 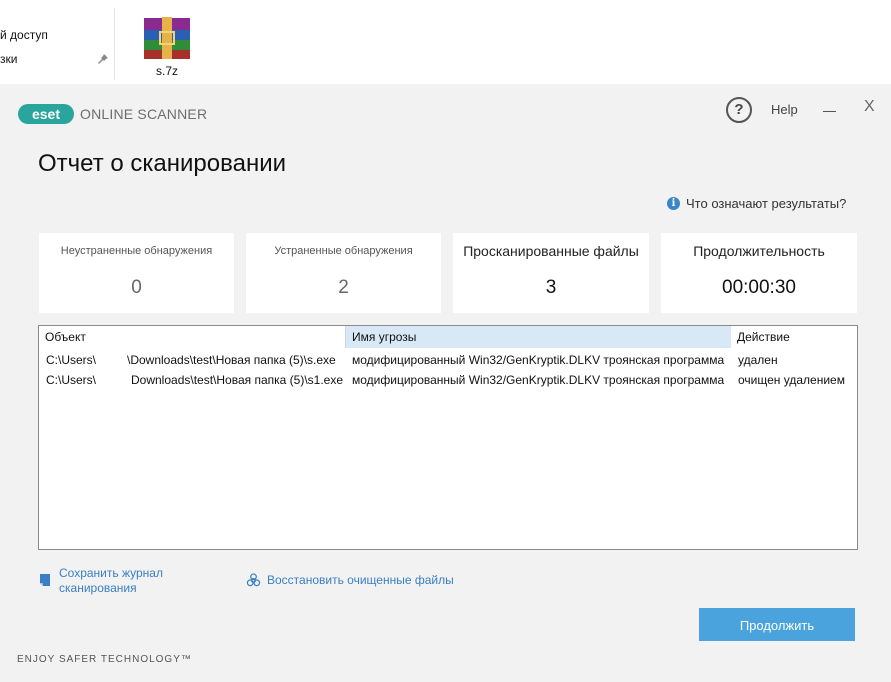 I want to click on save-log-line1: Сохранить журнал, so click(x=111, y=573).